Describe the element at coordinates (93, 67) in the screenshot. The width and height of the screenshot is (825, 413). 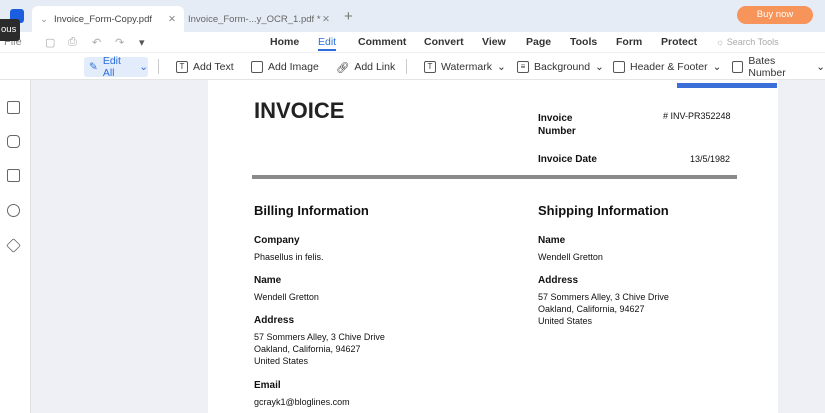
I see `pen-icon: ✎` at that location.